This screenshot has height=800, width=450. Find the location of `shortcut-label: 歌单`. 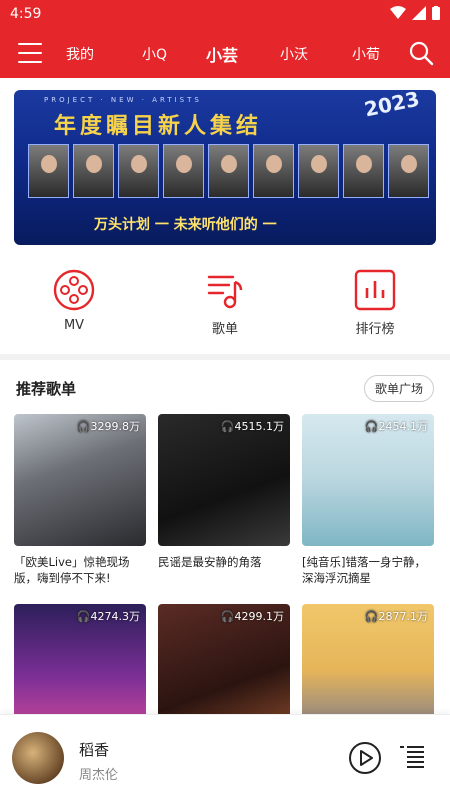

shortcut-label: 歌单 is located at coordinates (224, 329).